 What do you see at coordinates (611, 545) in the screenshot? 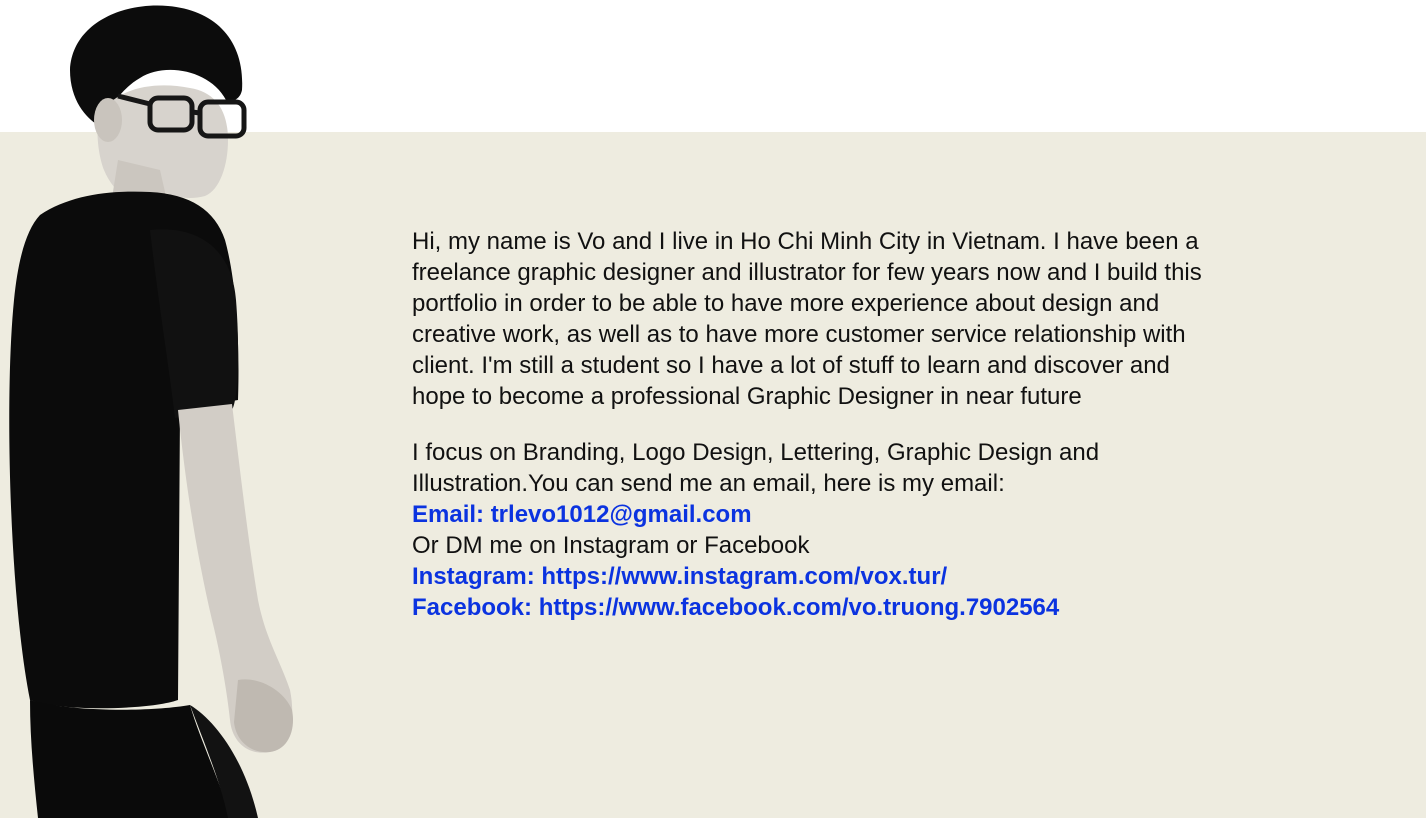
I see `dm-text: Or DM me on Instagram or Facebook` at bounding box center [611, 545].